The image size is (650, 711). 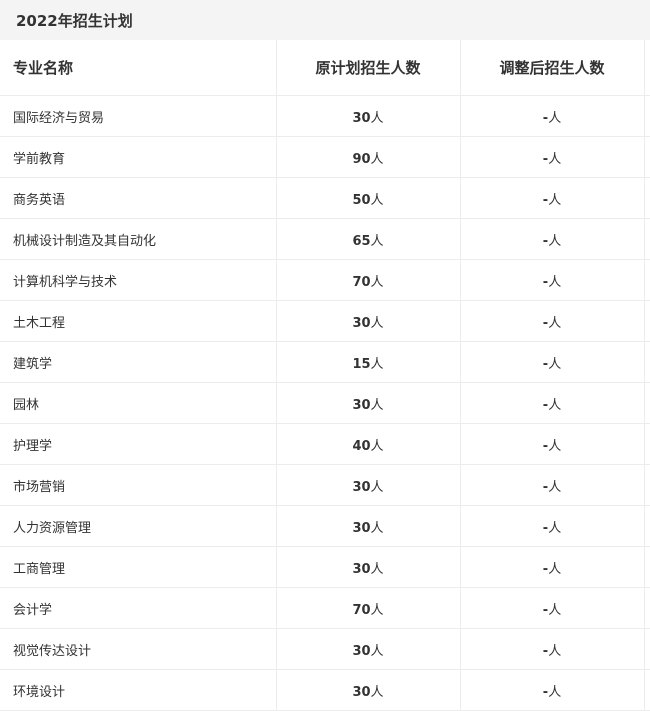 I want to click on table-row: 市场营销 30人 -人, so click(x=325, y=485).